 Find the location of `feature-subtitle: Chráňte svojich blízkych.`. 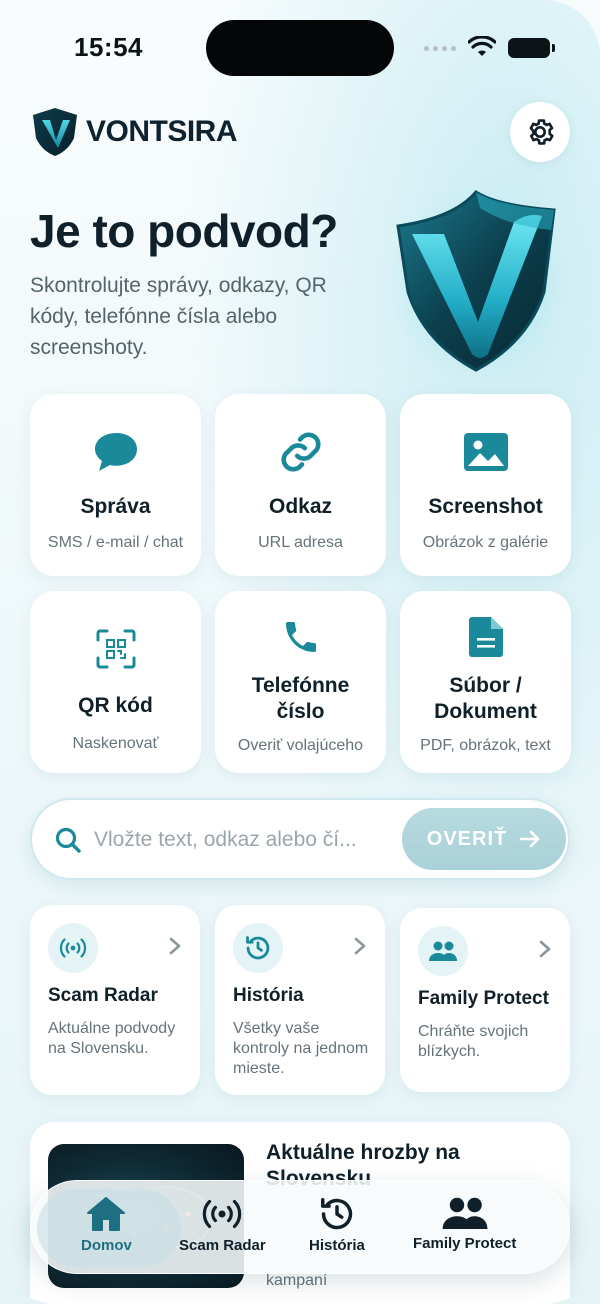

feature-subtitle: Chráňte svojich blízkych. is located at coordinates (473, 1041).